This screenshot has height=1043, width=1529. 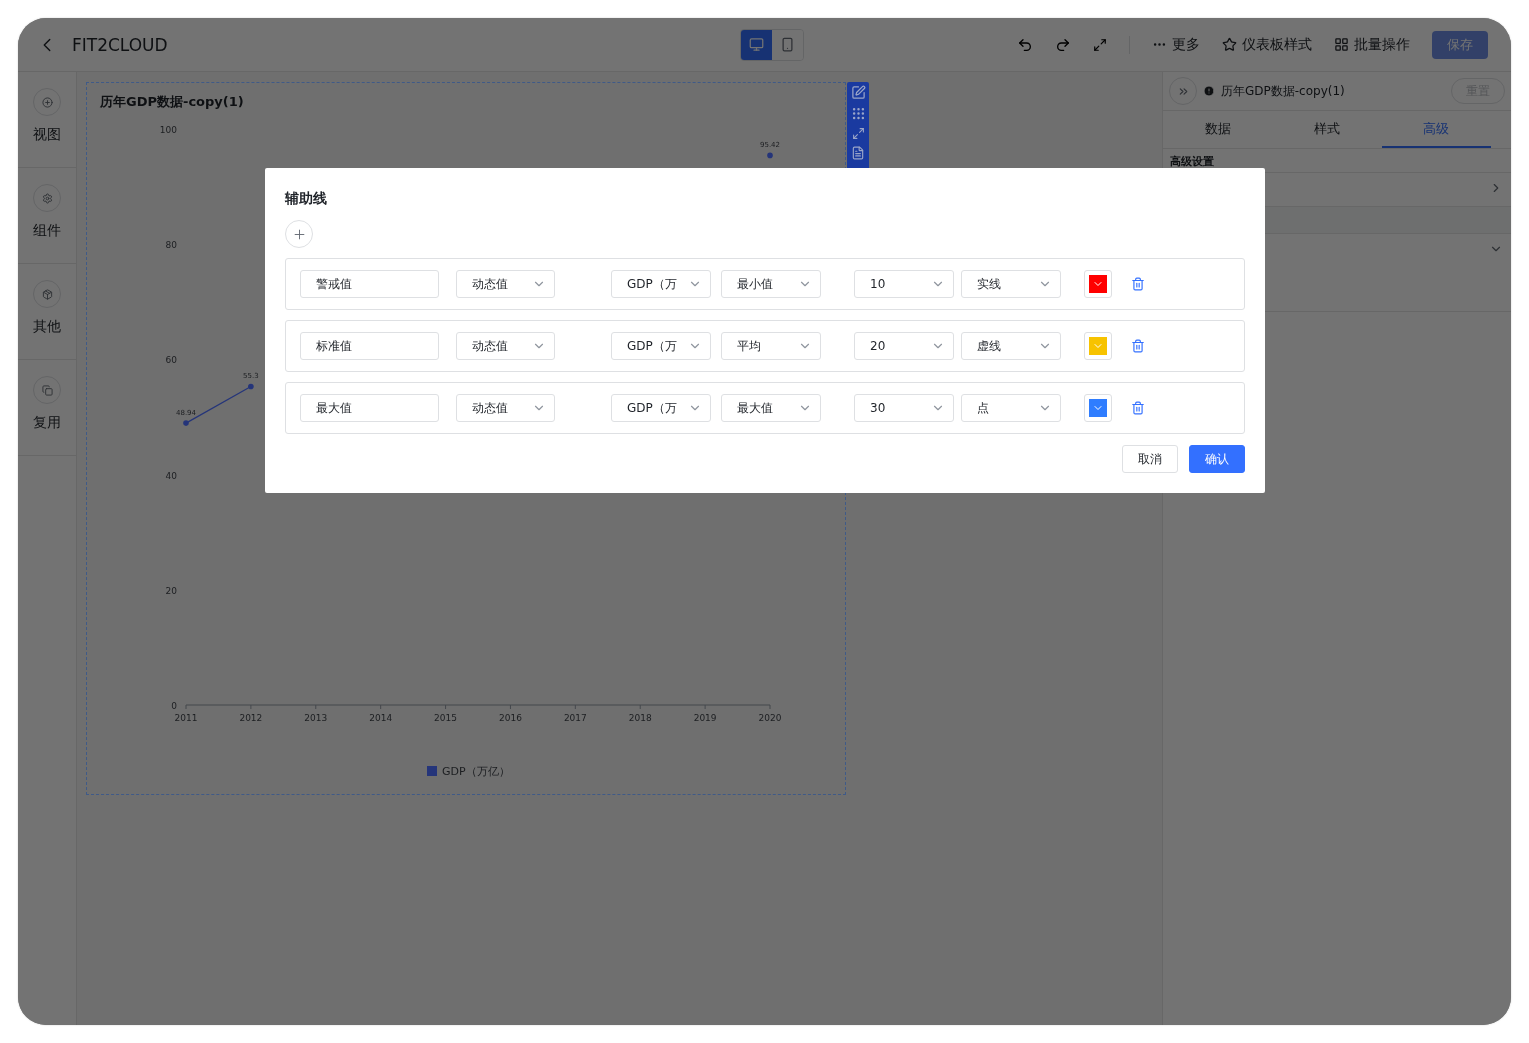 I want to click on select-value: 最大值, so click(x=755, y=408).